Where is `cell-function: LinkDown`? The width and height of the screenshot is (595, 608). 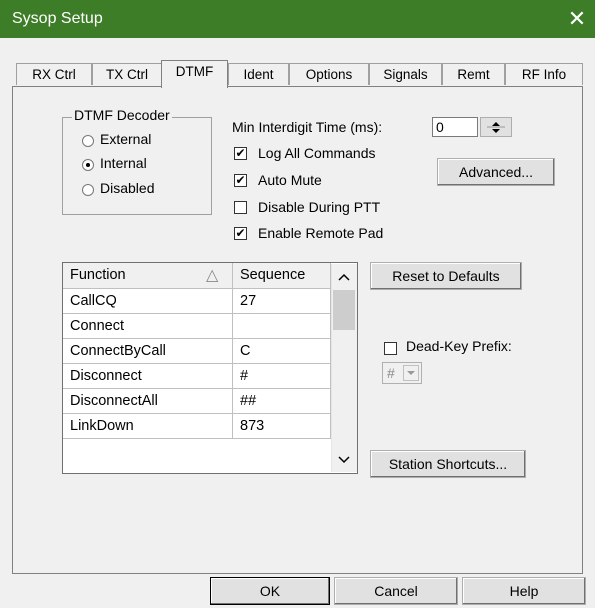
cell-function: LinkDown is located at coordinates (148, 426).